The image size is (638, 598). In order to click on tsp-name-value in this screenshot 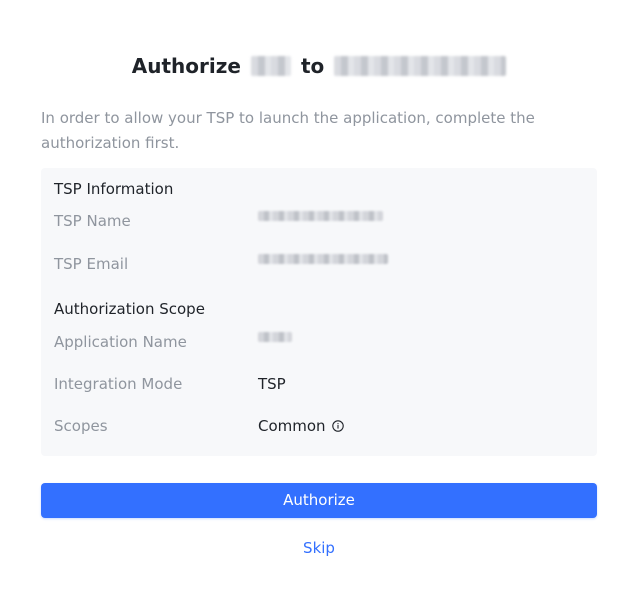, I will do `click(320, 216)`.